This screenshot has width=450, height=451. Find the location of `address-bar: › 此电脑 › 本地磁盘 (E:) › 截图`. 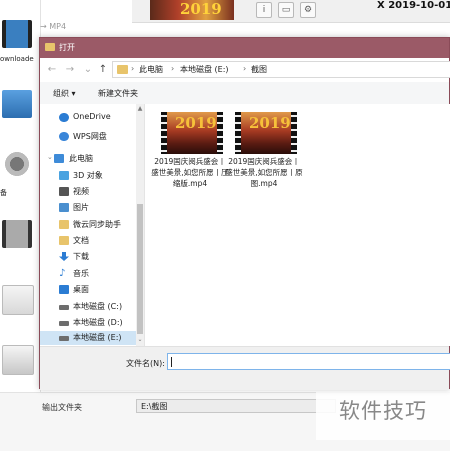

address-bar: › 此电脑 › 本地磁盘 (E:) › 截图 is located at coordinates (281, 69).